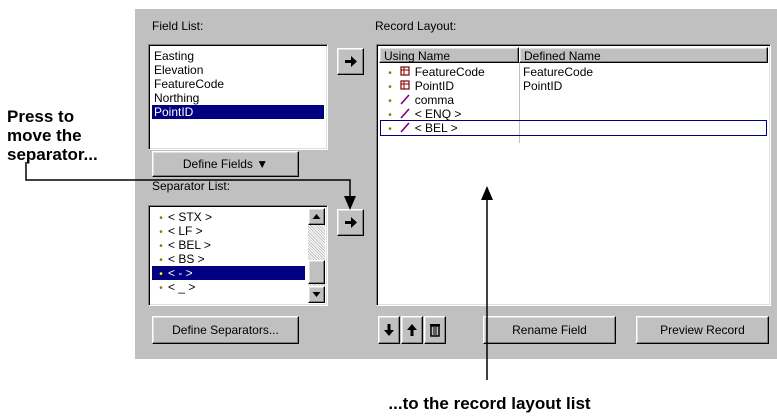 Image resolution: width=777 pixels, height=417 pixels. What do you see at coordinates (350, 203) in the screenshot?
I see `callout-arrowhead-left` at bounding box center [350, 203].